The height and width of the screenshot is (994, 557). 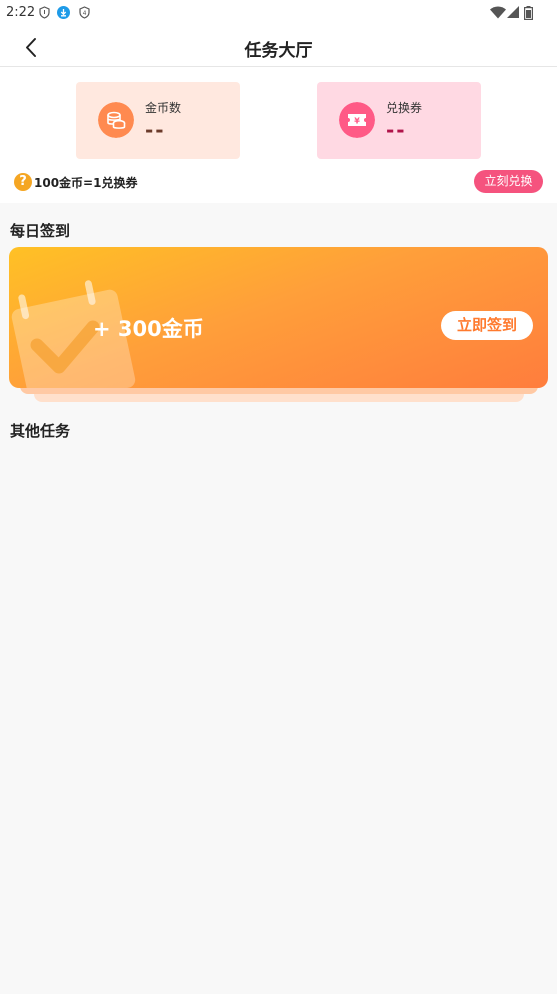 I want to click on status-bar: 2:22 4, so click(x=278, y=13).